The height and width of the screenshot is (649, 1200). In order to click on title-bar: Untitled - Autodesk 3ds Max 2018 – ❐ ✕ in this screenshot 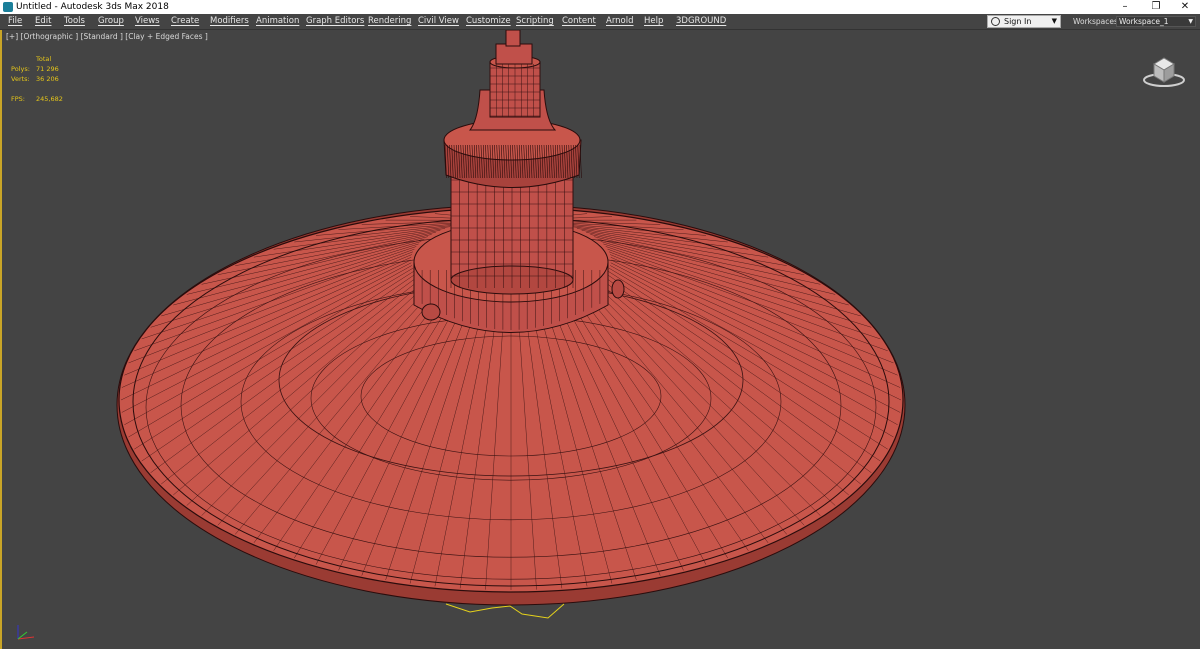, I will do `click(600, 7)`.